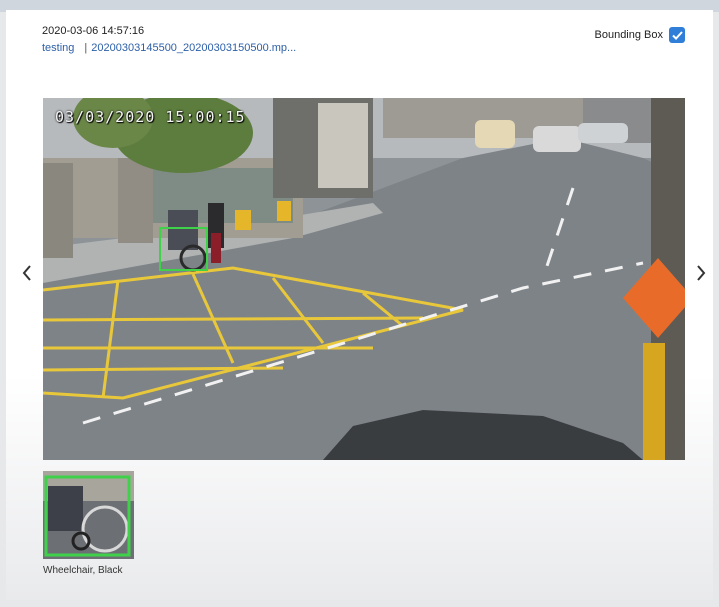 Image resolution: width=719 pixels, height=607 pixels. I want to click on bounding-box-toggle: Bounding Box, so click(639, 35).